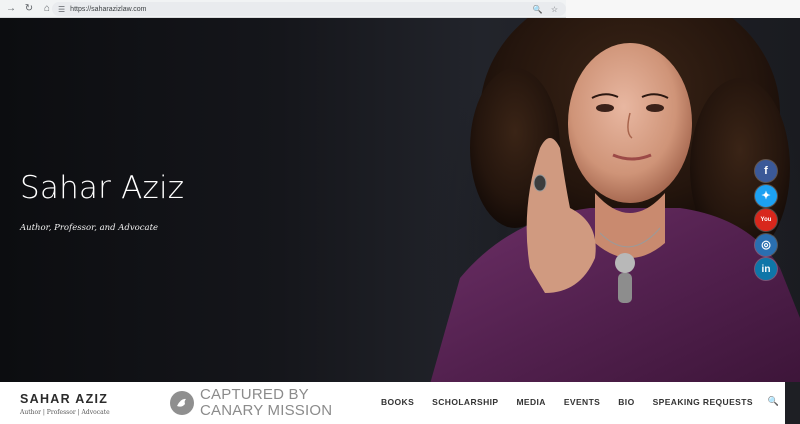  I want to click on address-bar: ☰ https://saharazizlaw.com 🔍 ☆, so click(309, 9).